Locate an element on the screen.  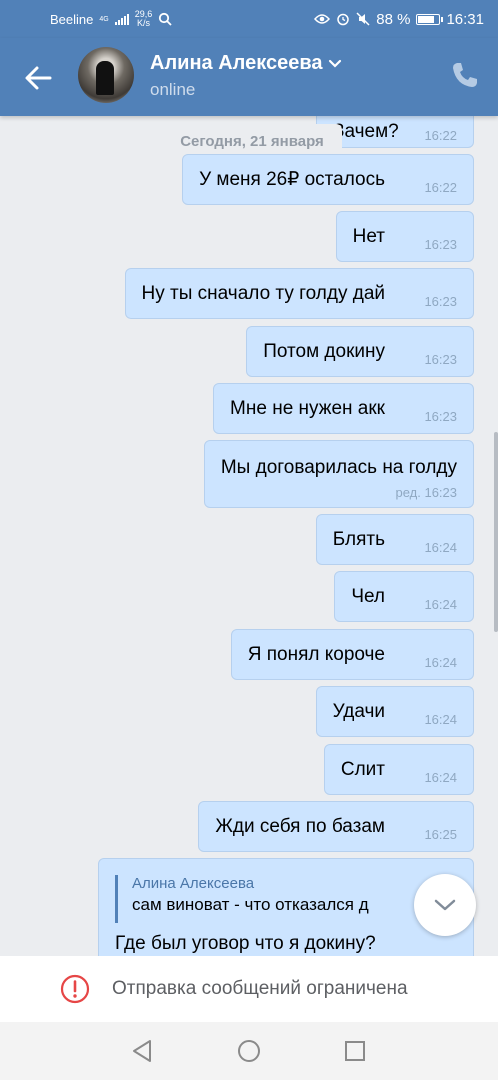
date-separator: Сегодня, 21 января is located at coordinates (252, 141).